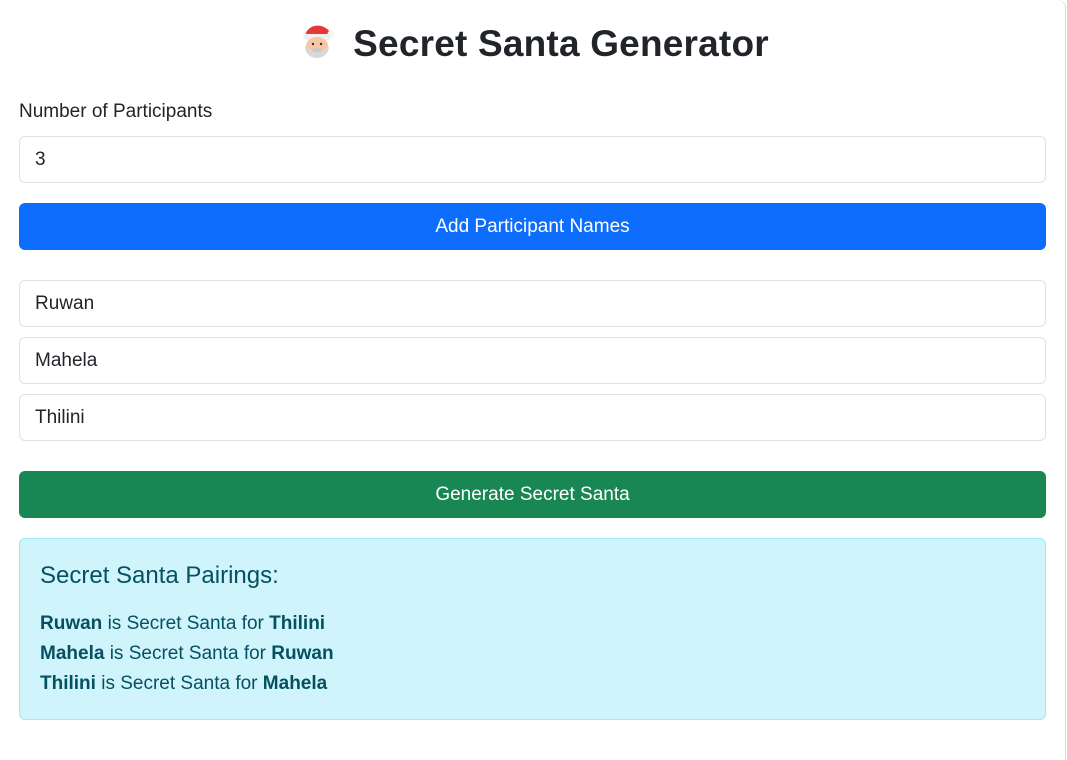  I want to click on pairing-row: Ruwan is Secret Santa for Thilini, so click(532, 624).